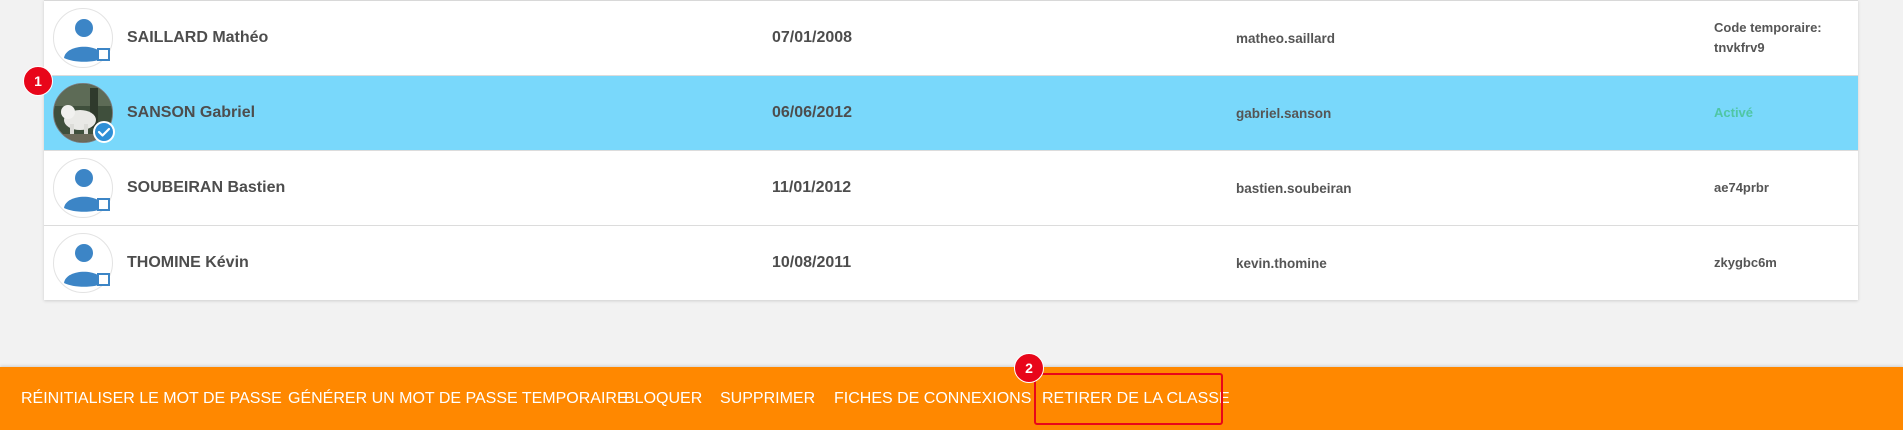 This screenshot has height=430, width=1903. I want to click on student-status: zkygbc6m, so click(1745, 262).